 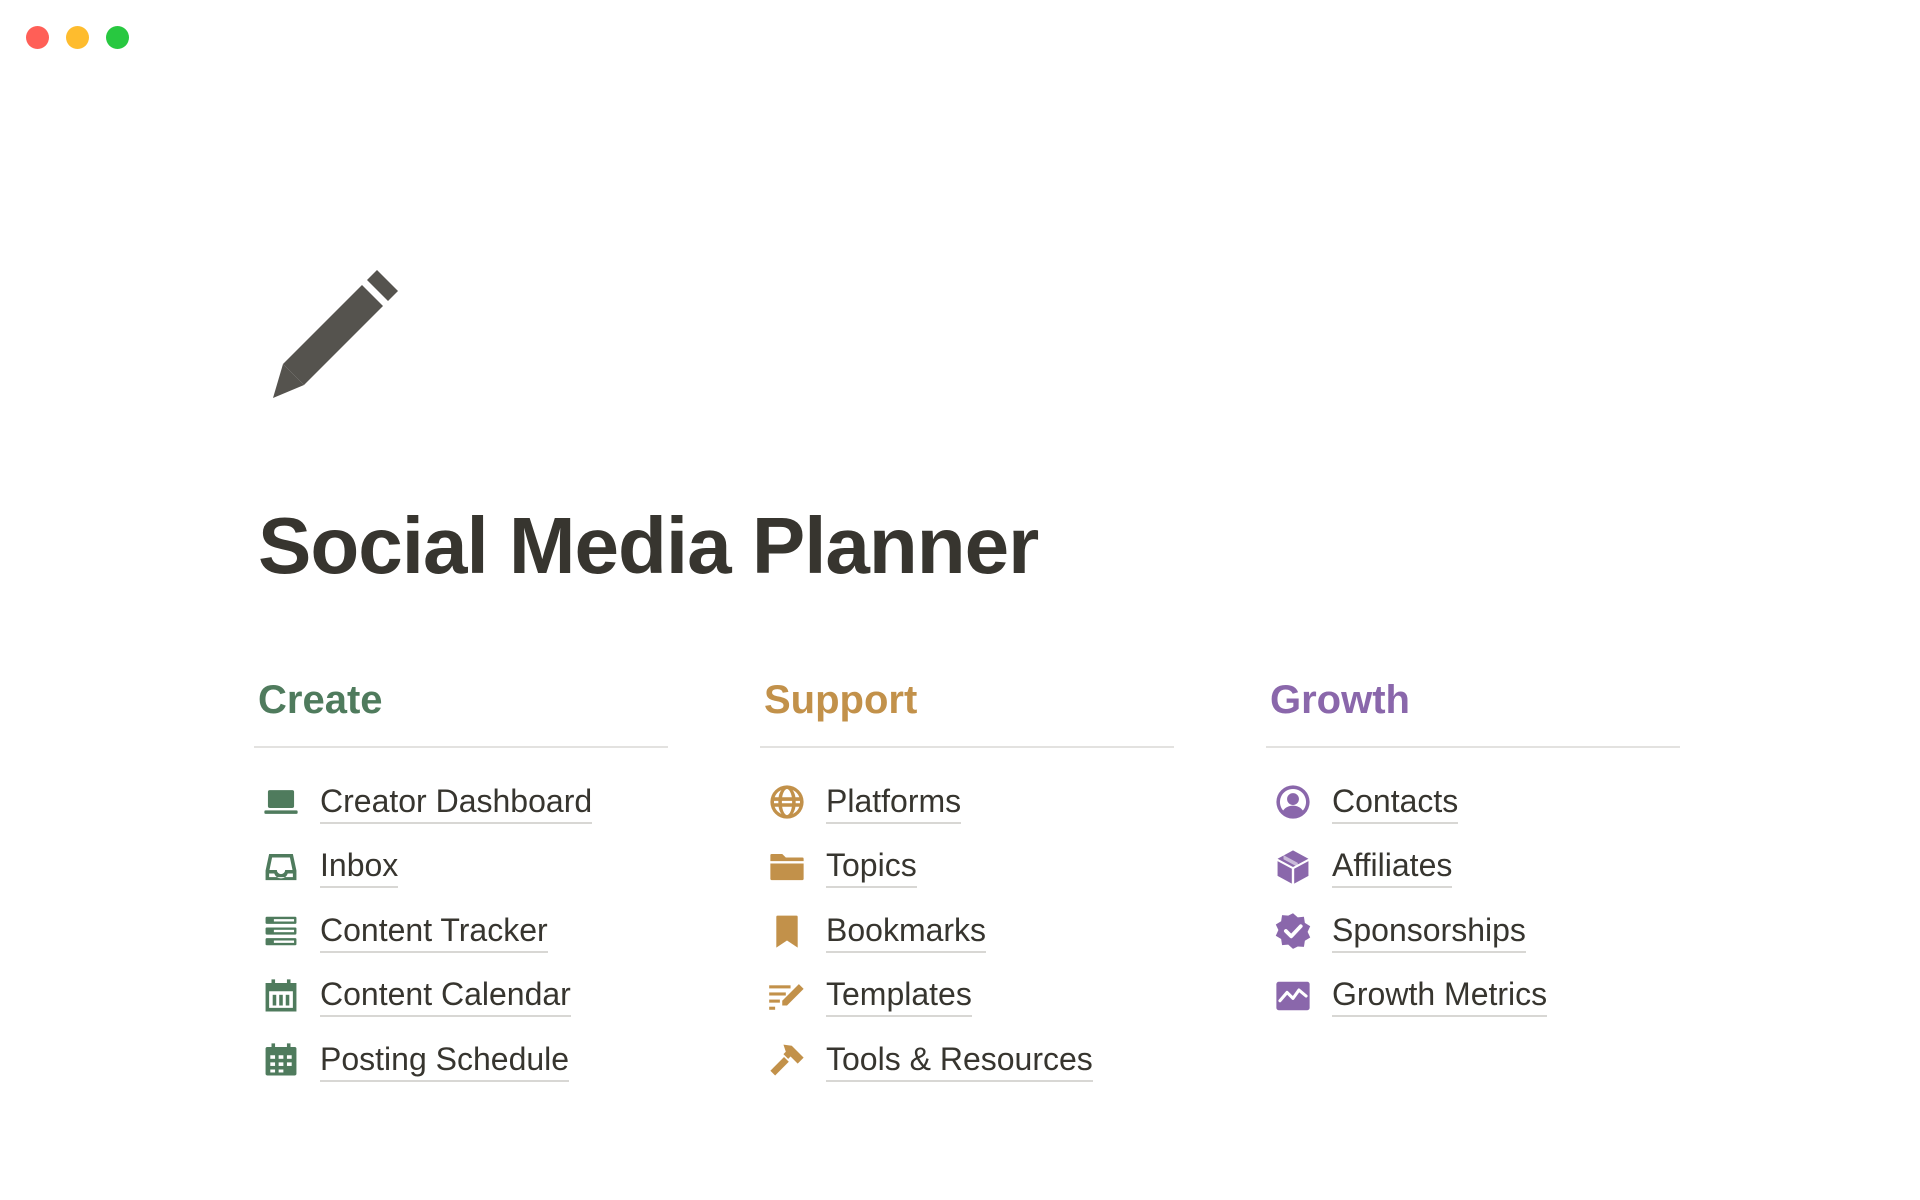 I want to click on link-label: Topics, so click(x=871, y=867).